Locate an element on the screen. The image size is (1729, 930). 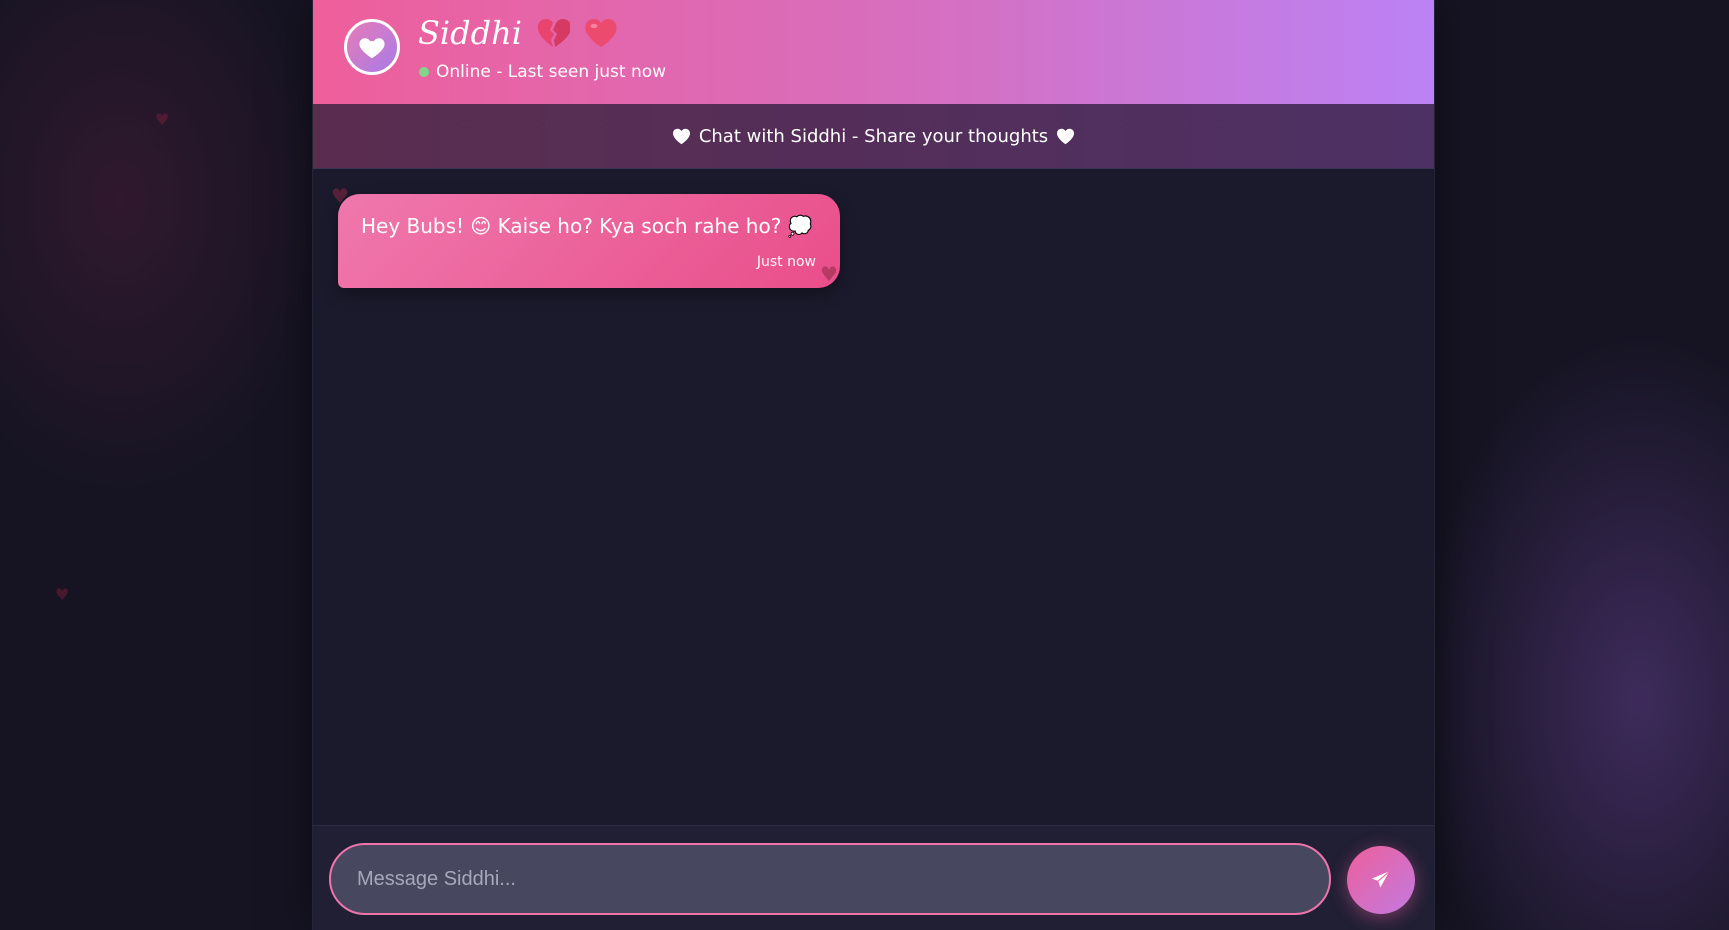
status-text: Online - Last seen just now is located at coordinates (551, 72).